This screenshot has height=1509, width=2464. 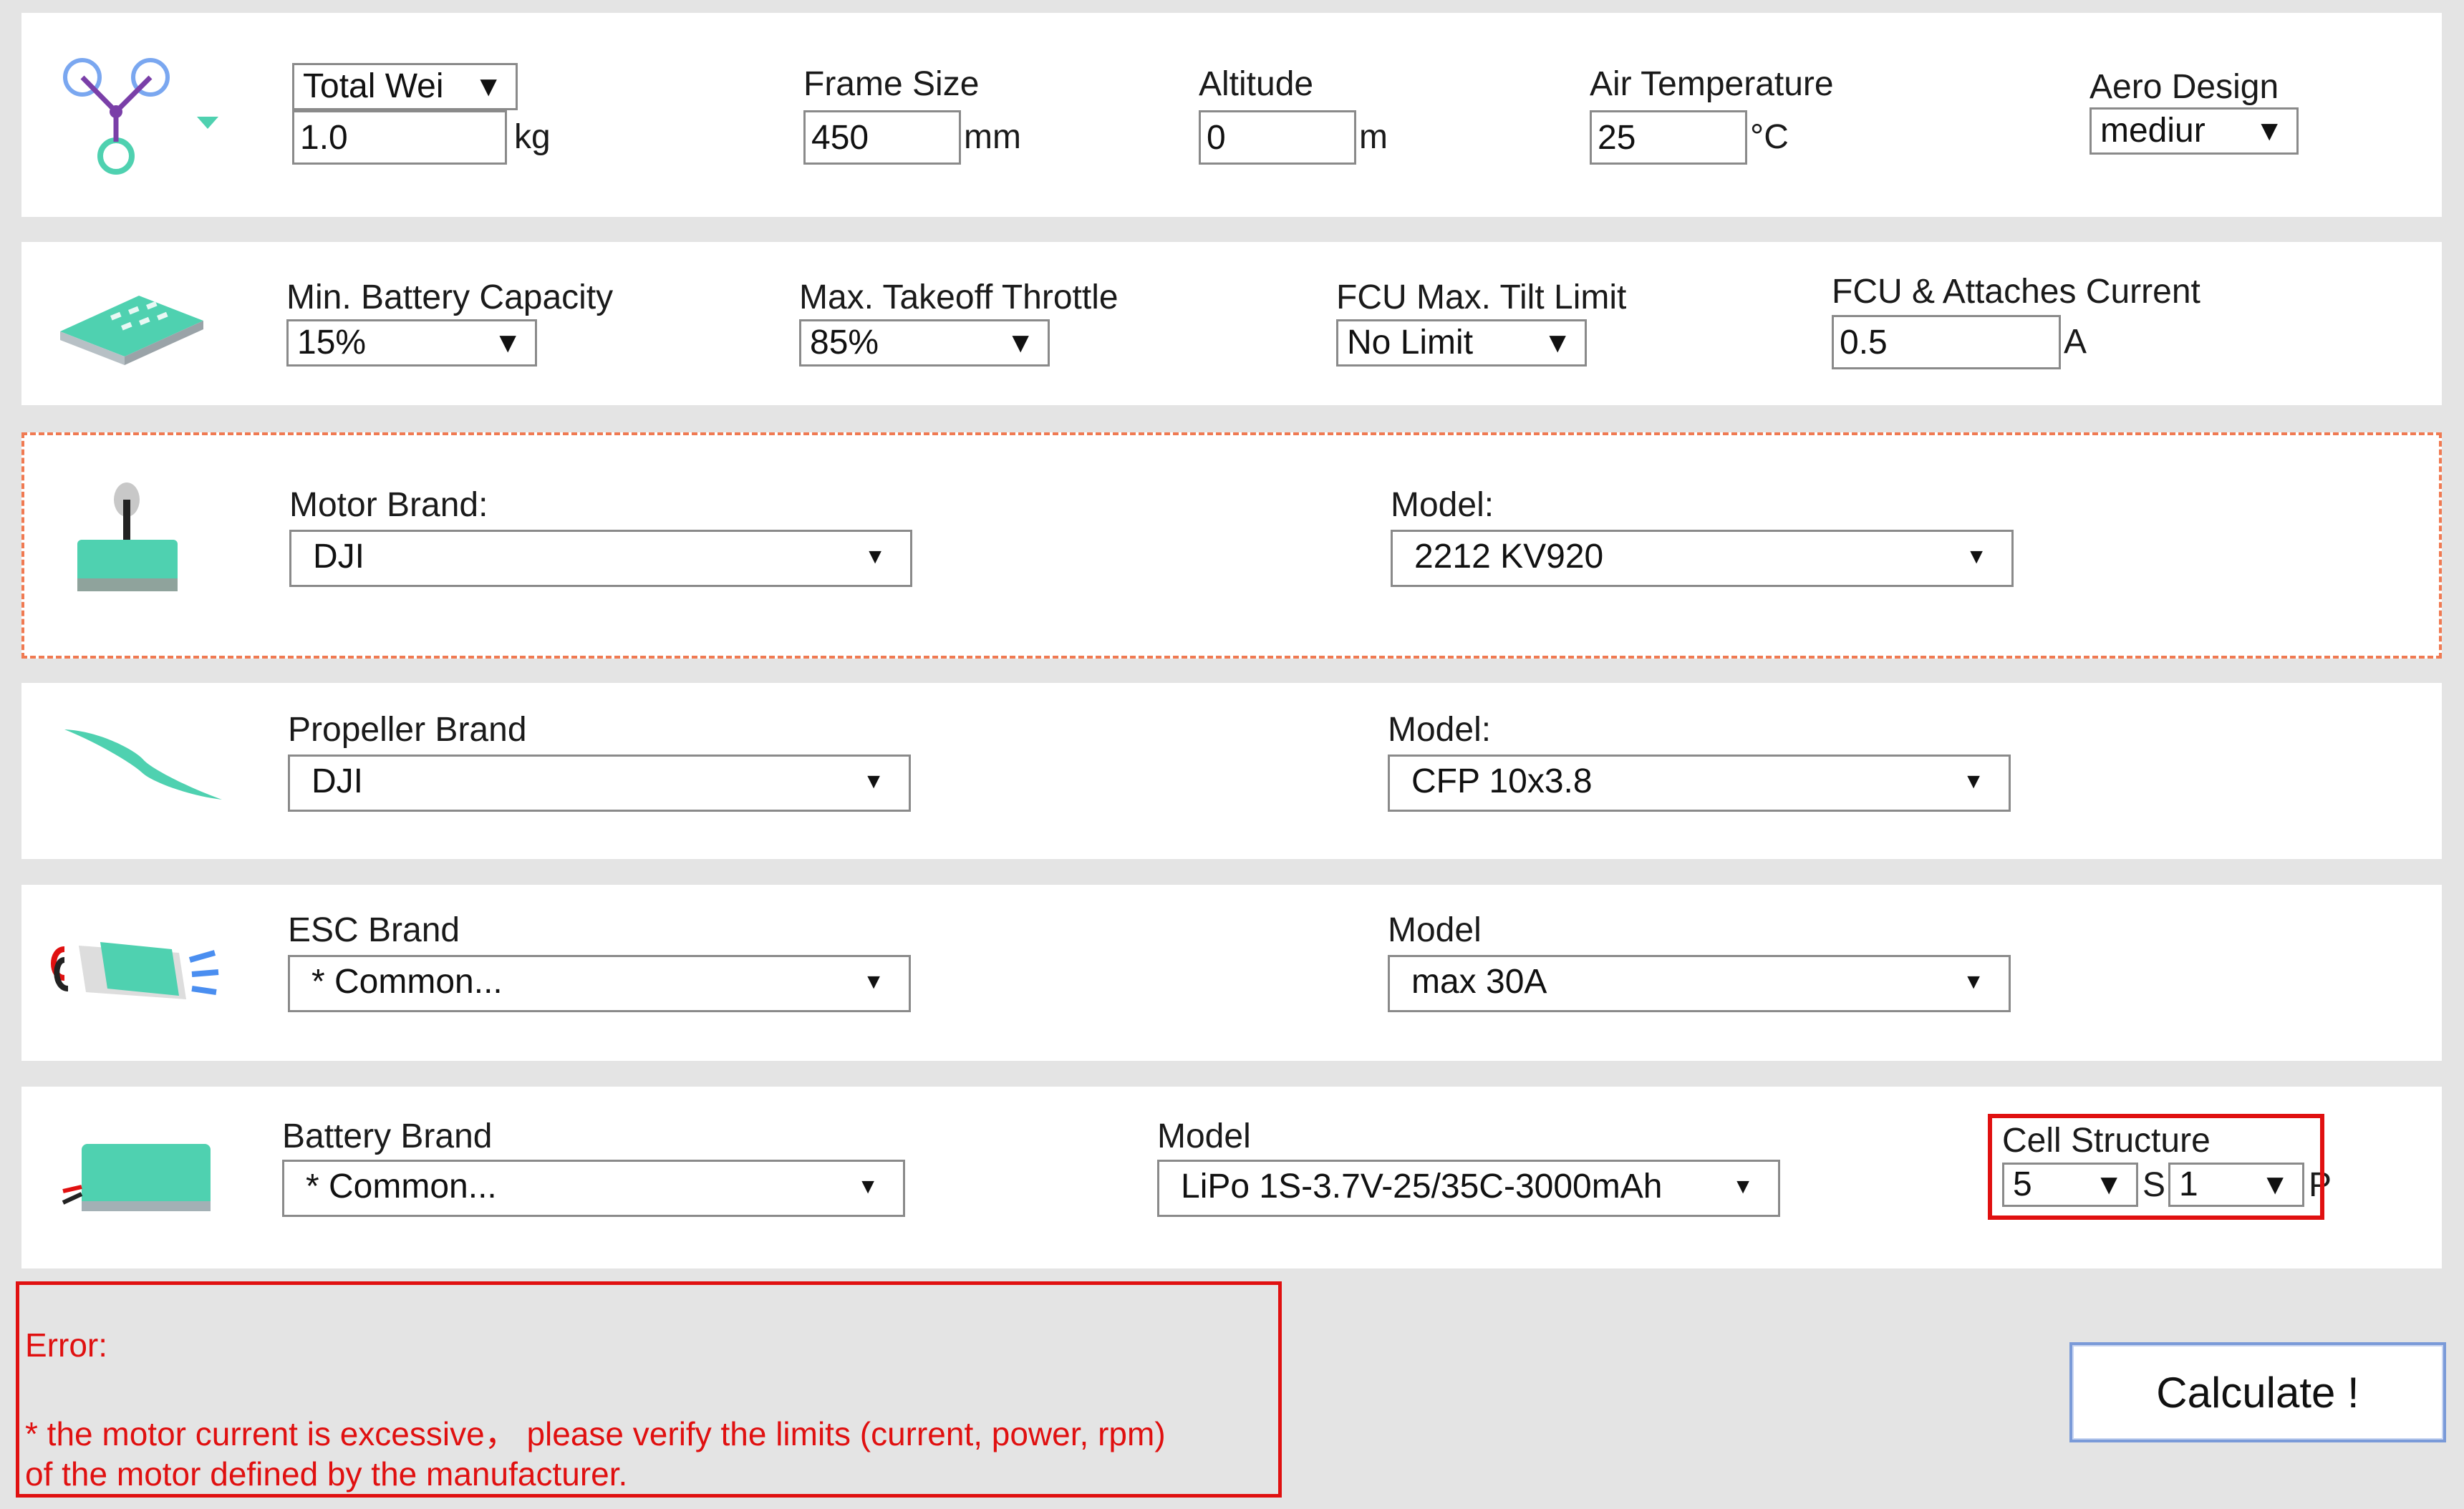 What do you see at coordinates (1481, 297) in the screenshot?
I see `fcu-tilt-limit-label: FCU Max. Tilt Limit` at bounding box center [1481, 297].